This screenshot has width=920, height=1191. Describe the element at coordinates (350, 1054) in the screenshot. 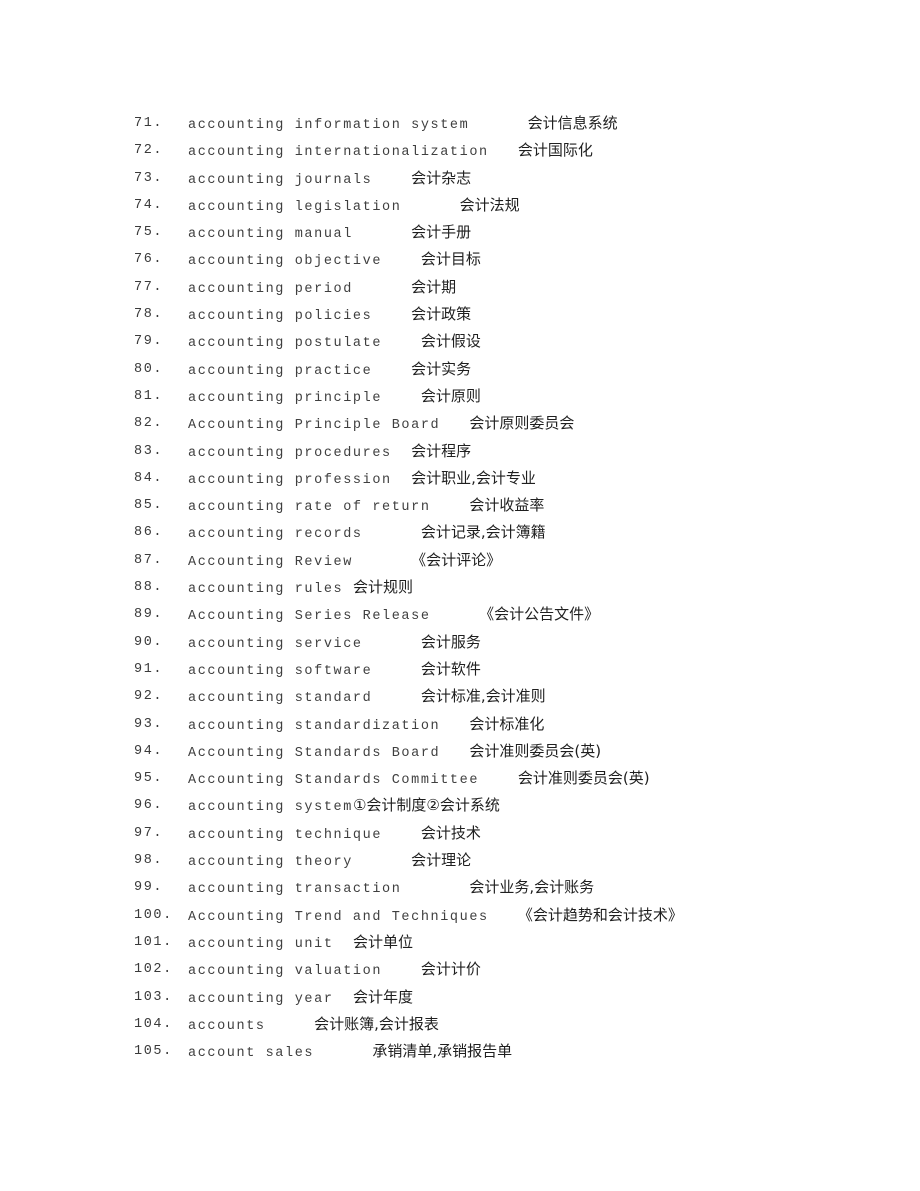

I see `entry-body: account sales 承销清单,承销报告单` at that location.